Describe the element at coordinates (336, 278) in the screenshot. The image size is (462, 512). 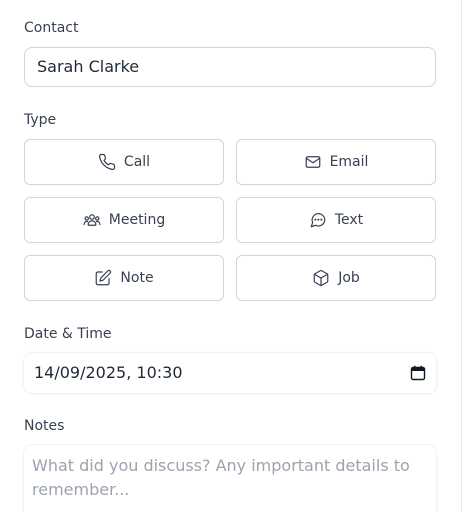
I see `type-job-button: Job` at that location.